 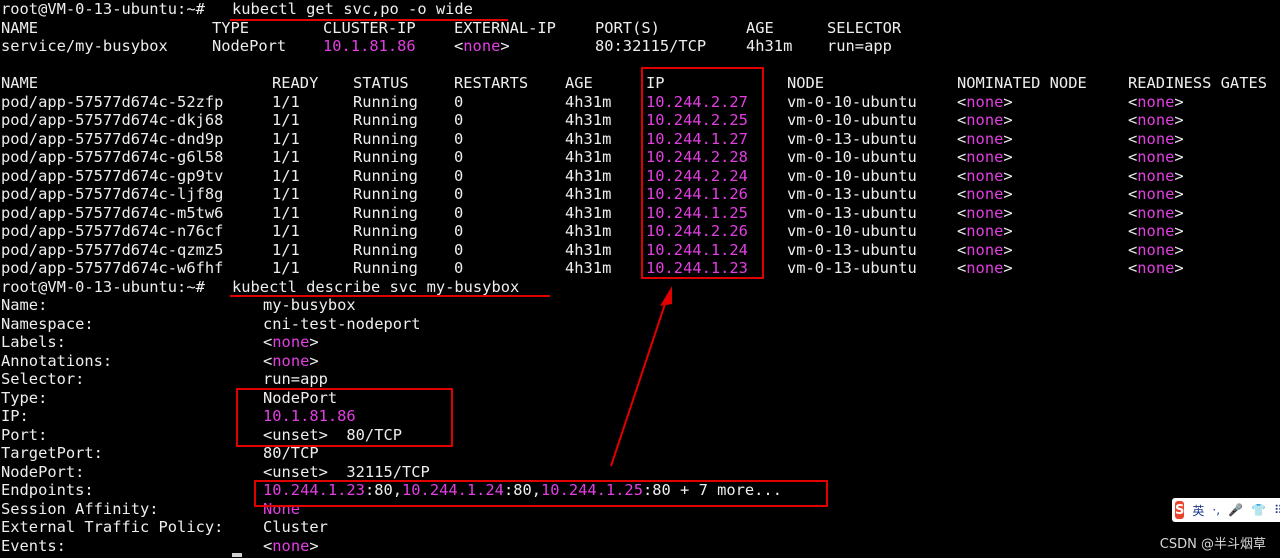 I want to click on watermark: CSDN @半斗烟草, so click(x=1212, y=544).